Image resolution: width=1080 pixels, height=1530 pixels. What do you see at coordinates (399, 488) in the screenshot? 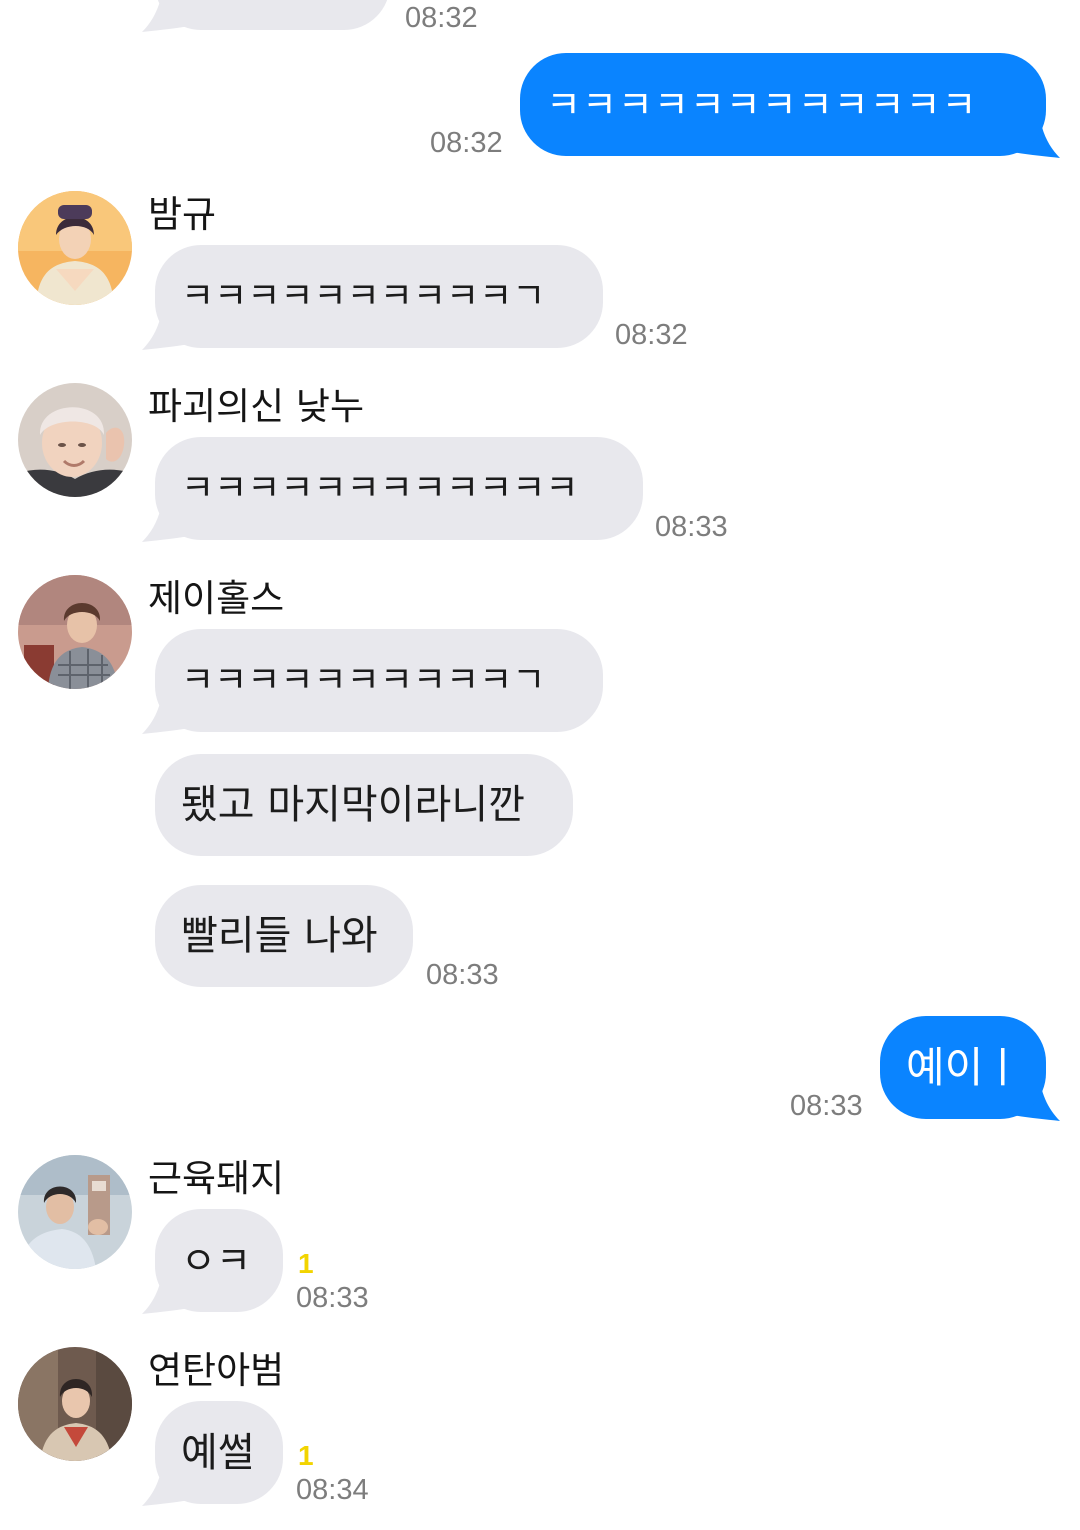
I see `message-bubble-incoming: ㅋㅋㅋㅋㅋㅋㅋㅋㅋㅋㅋㅋ` at bounding box center [399, 488].